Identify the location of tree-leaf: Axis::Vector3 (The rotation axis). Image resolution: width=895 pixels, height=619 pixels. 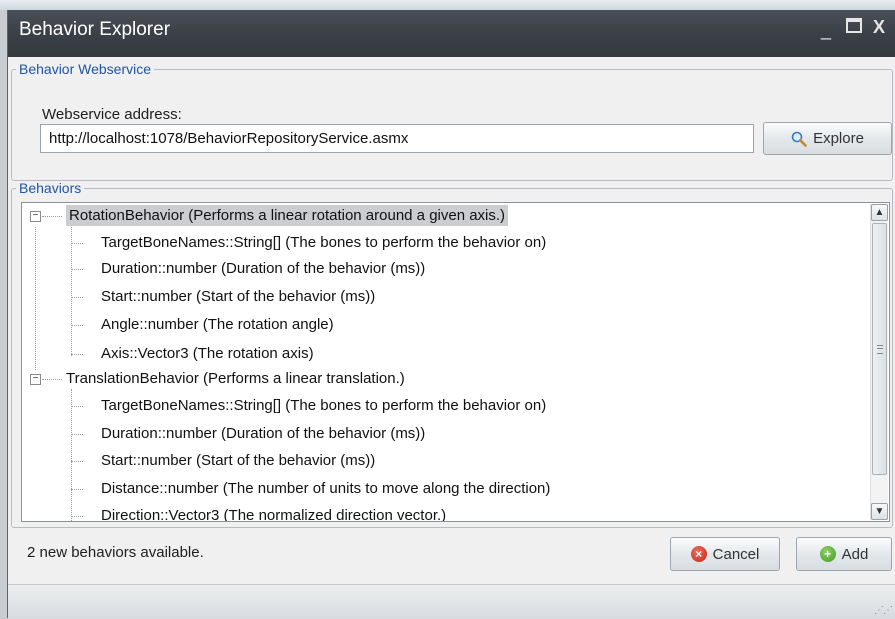
(207, 354).